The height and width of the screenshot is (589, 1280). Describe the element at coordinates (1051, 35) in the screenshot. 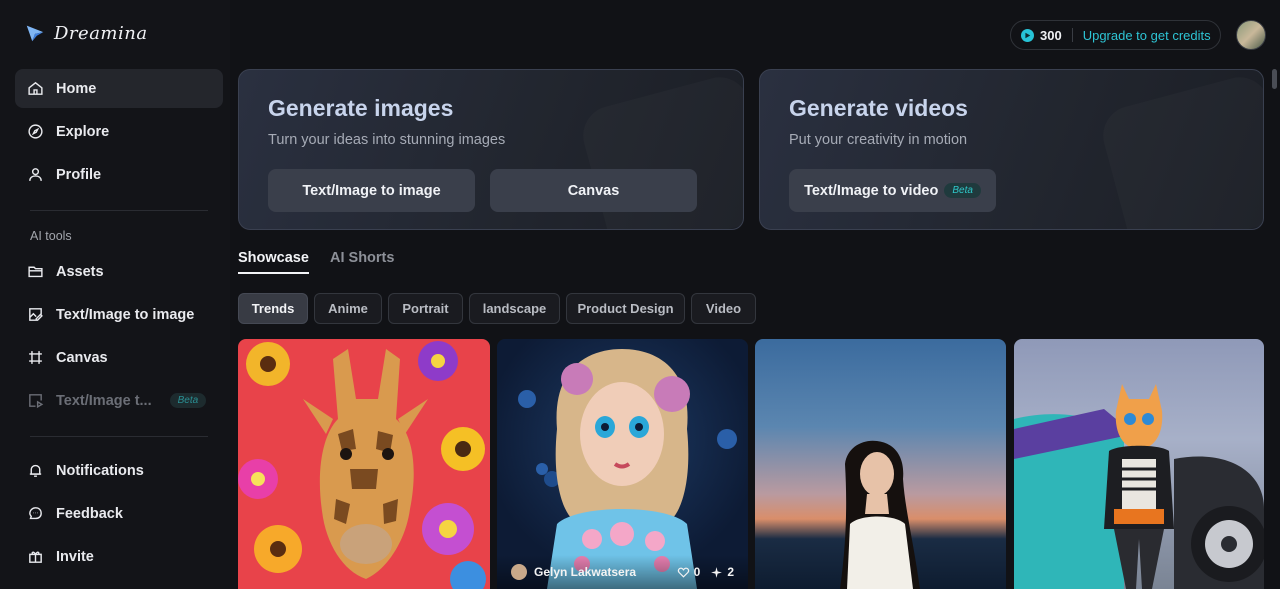

I see `credit-count: 300` at that location.